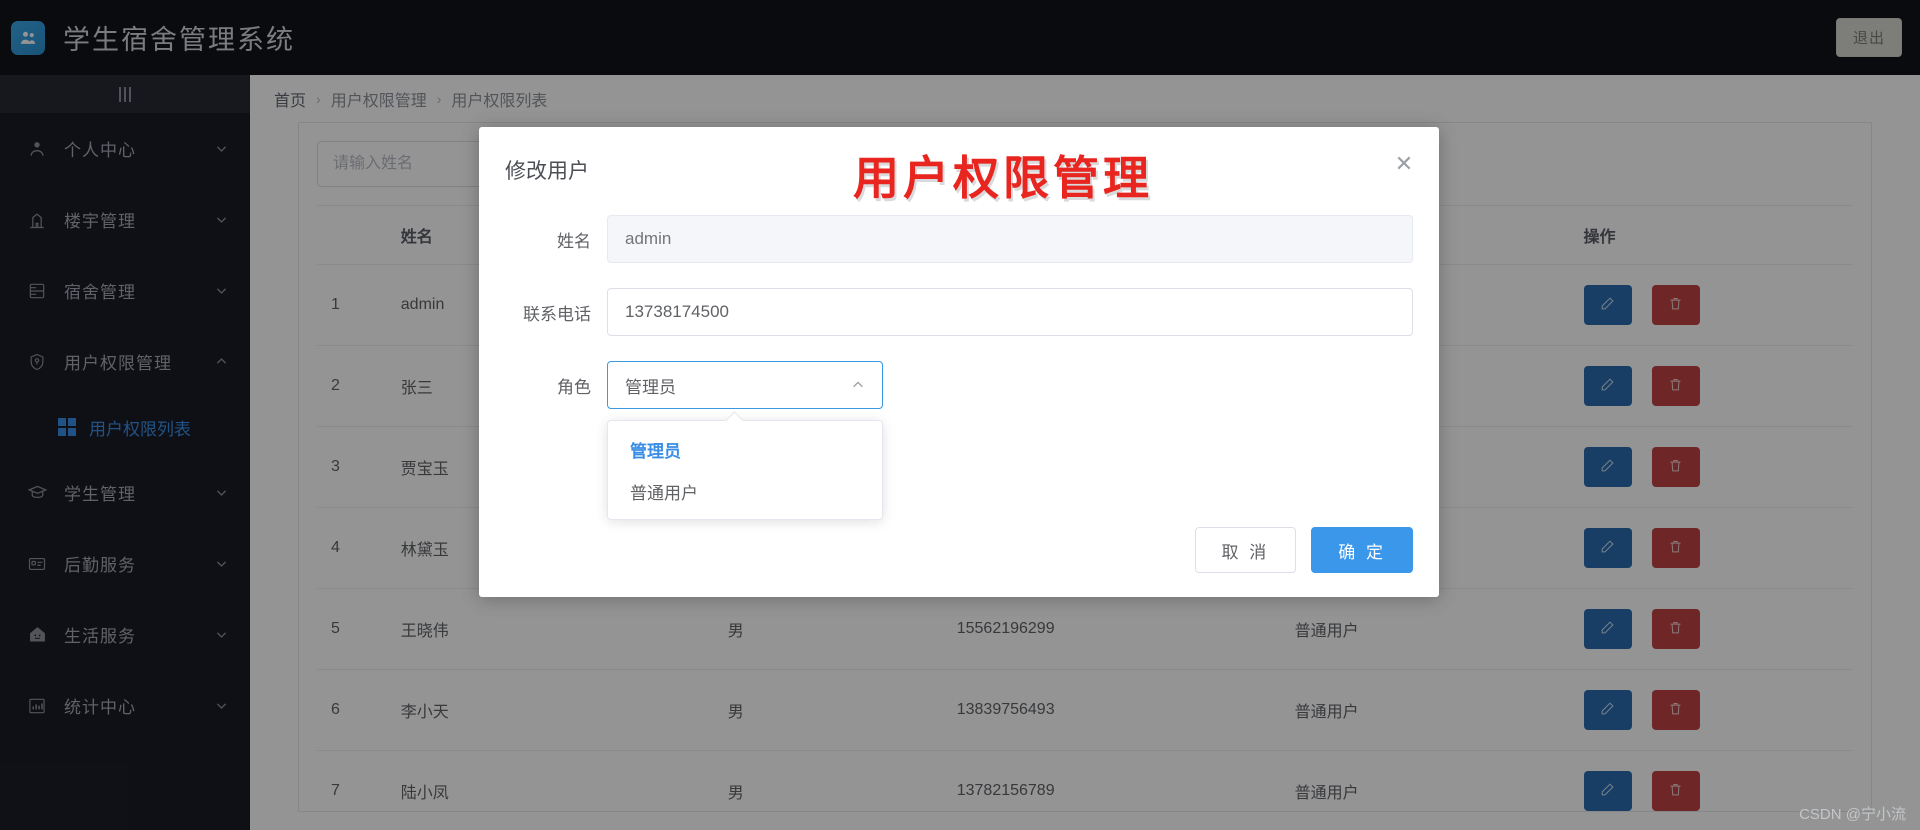 This screenshot has width=1920, height=830. What do you see at coordinates (745, 449) in the screenshot?
I see `role-option-admin: 管理员` at bounding box center [745, 449].